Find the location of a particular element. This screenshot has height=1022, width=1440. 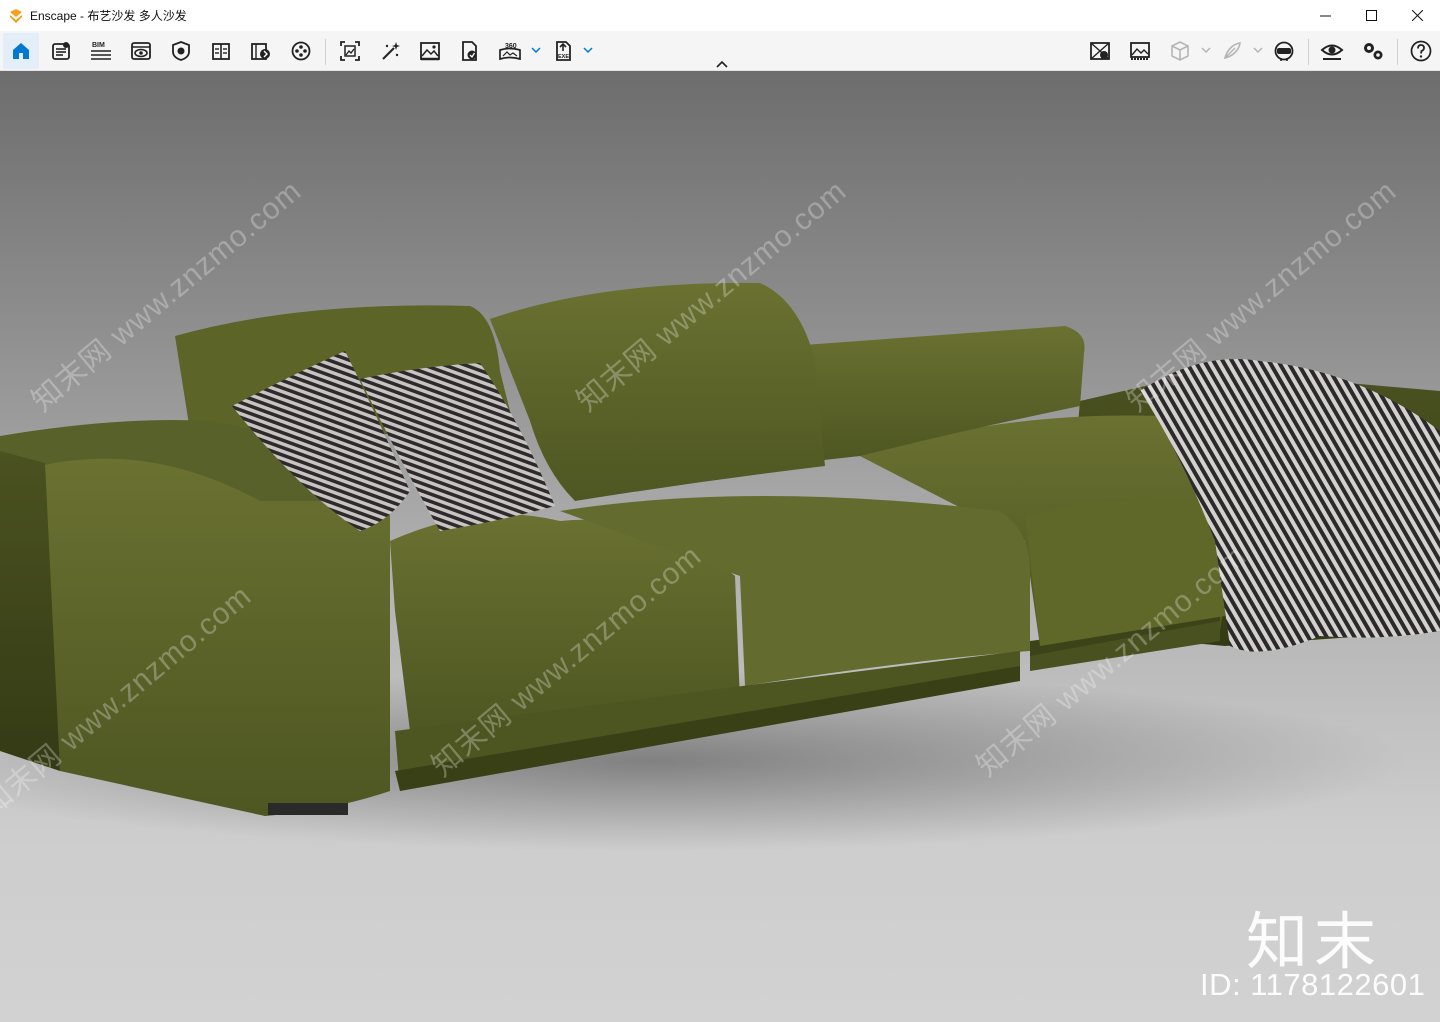

collapse-toolbar-button is located at coordinates (722, 64).